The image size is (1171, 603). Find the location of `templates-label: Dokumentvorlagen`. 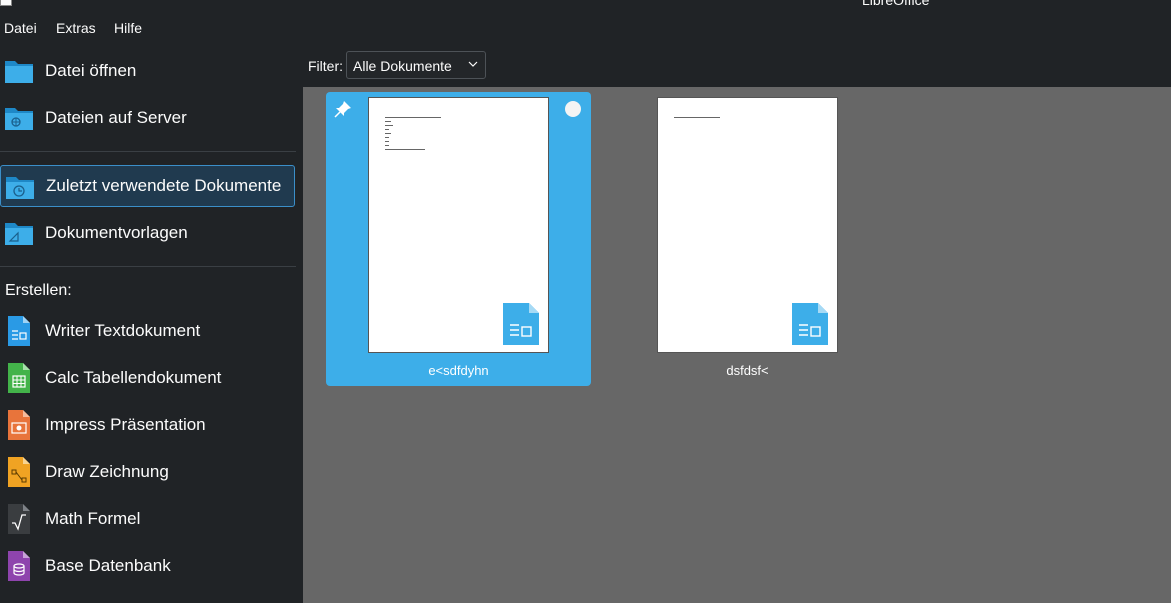

templates-label: Dokumentvorlagen is located at coordinates (116, 232).